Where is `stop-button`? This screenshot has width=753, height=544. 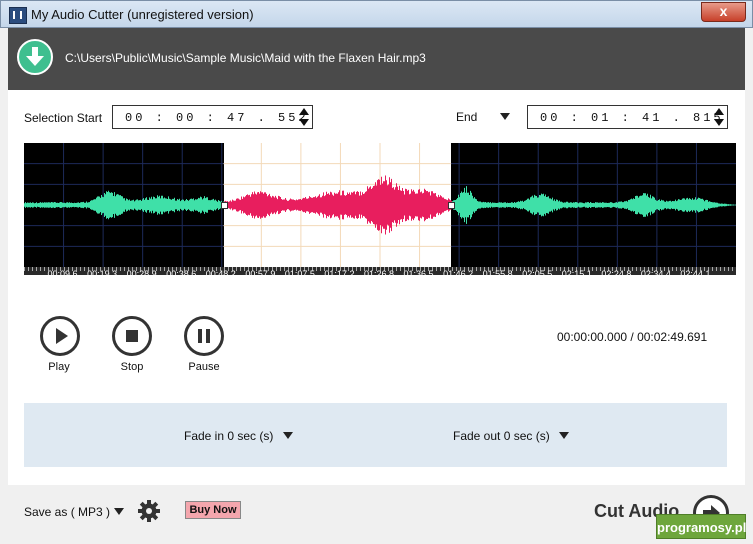 stop-button is located at coordinates (132, 336).